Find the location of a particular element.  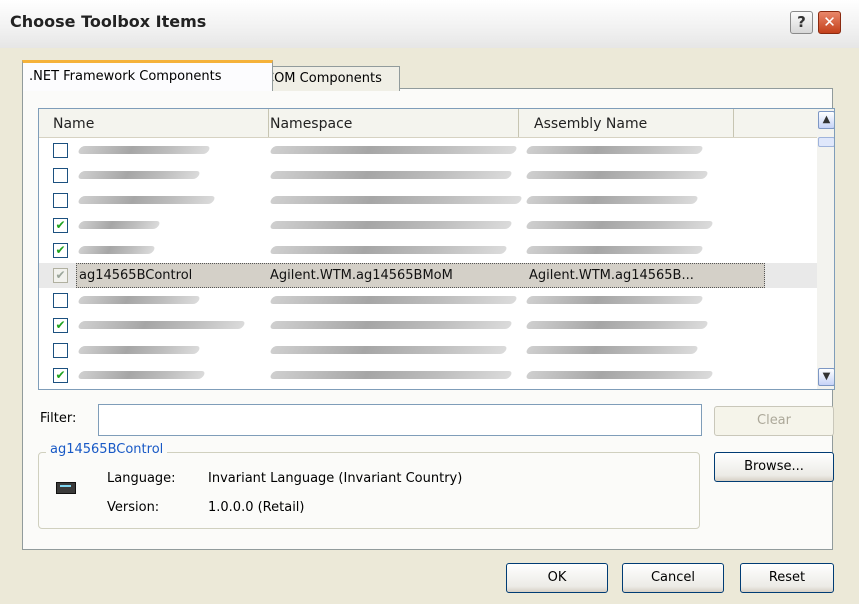

tab-com-components: COM Components is located at coordinates (329, 78).